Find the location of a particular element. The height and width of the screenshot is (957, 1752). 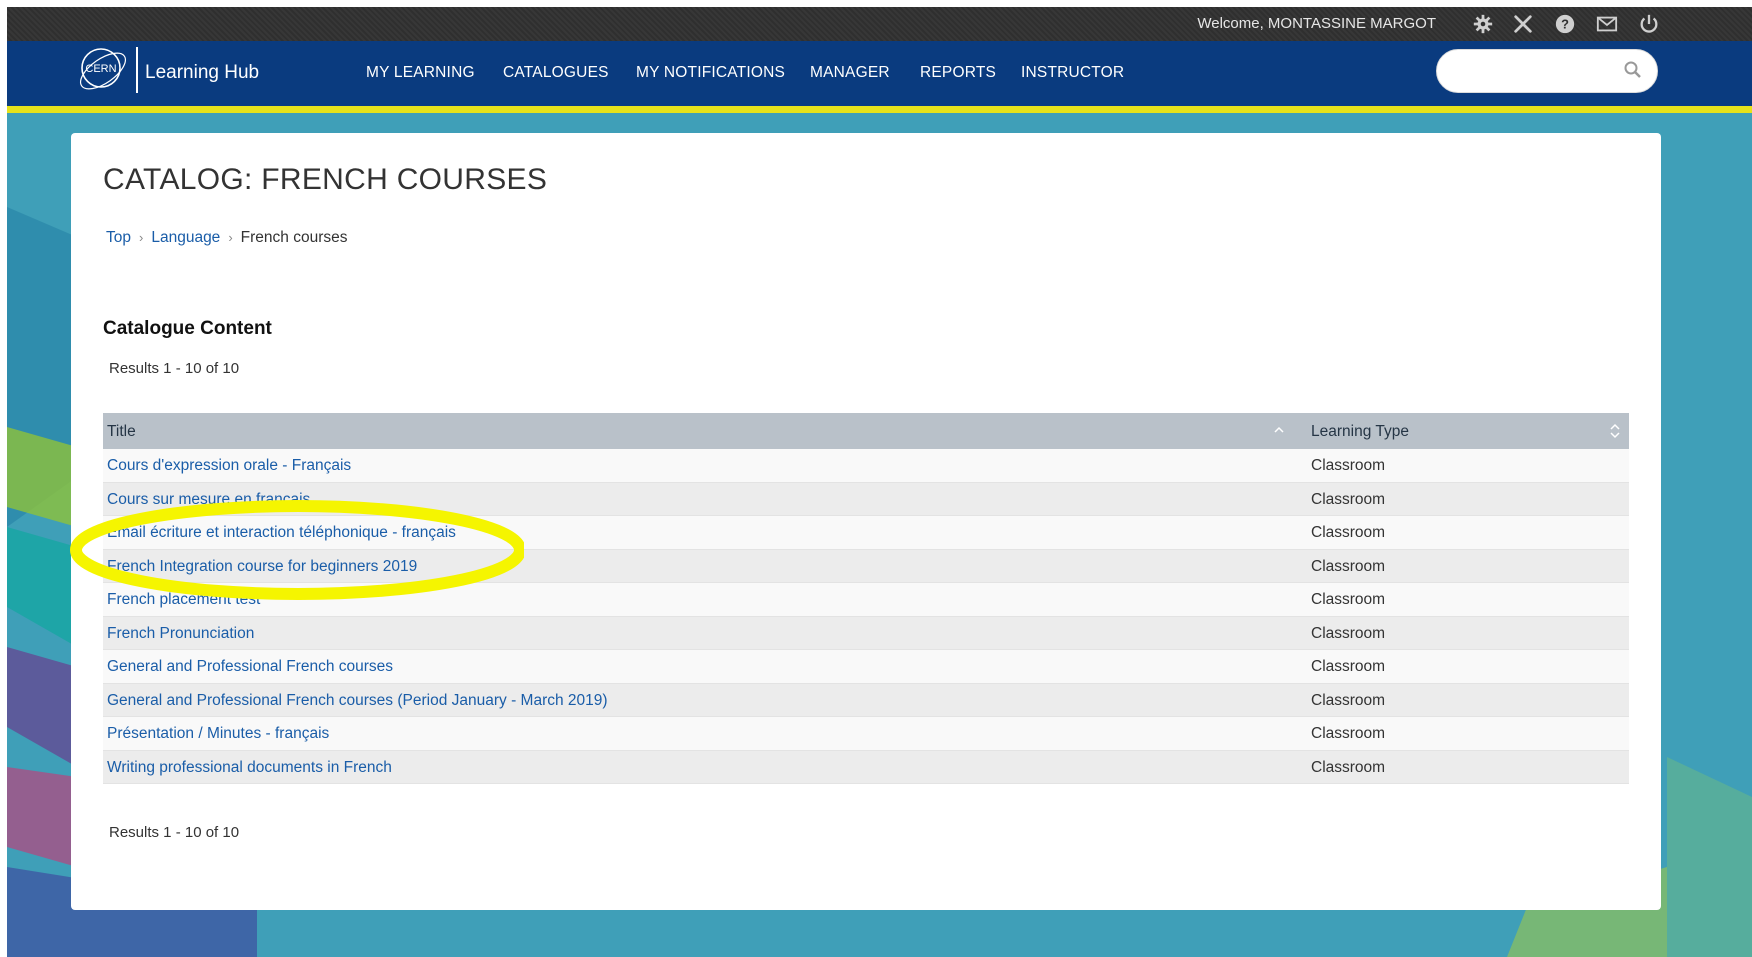

nav-my-learning: MY LEARNING is located at coordinates (420, 73).